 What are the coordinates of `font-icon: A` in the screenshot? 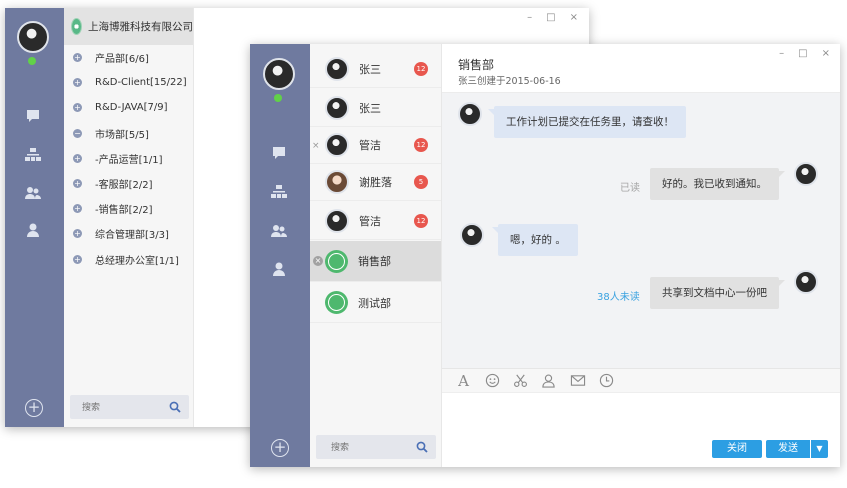 It's located at (463, 381).